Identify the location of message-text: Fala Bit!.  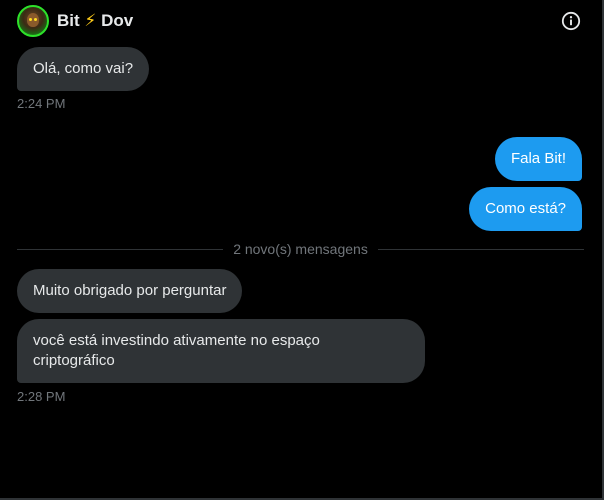
(538, 158).